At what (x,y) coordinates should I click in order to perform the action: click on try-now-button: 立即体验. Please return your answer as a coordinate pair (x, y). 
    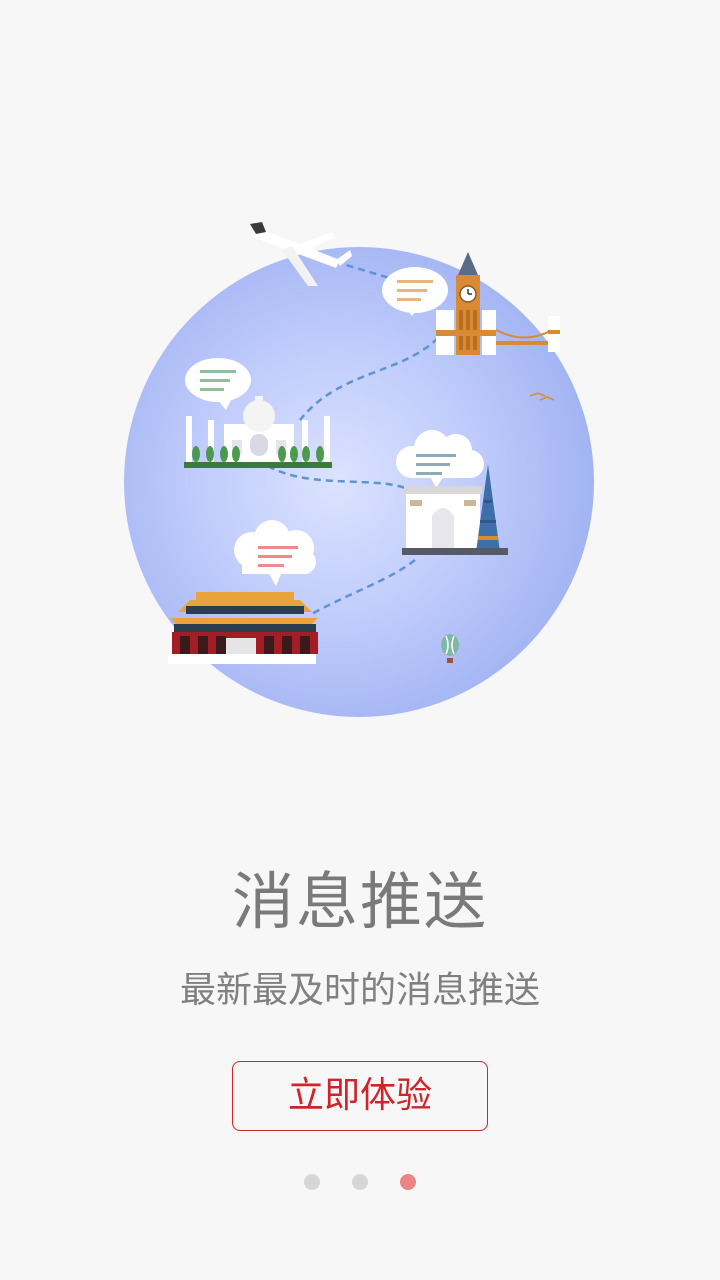
    Looking at the image, I should click on (360, 1096).